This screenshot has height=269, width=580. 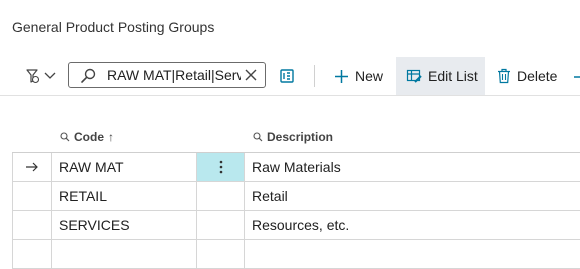 What do you see at coordinates (50, 75) in the screenshot?
I see `chevron-down-icon` at bounding box center [50, 75].